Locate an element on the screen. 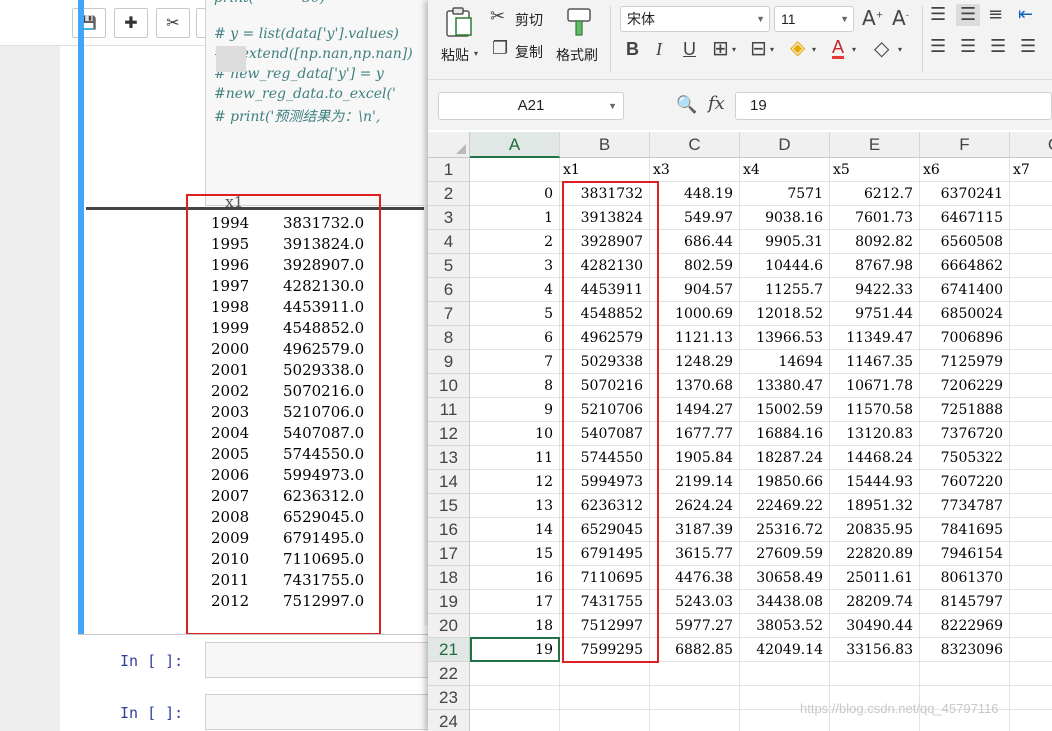 The height and width of the screenshot is (731, 1052). data-cell: 6741400 is located at coordinates (965, 290).